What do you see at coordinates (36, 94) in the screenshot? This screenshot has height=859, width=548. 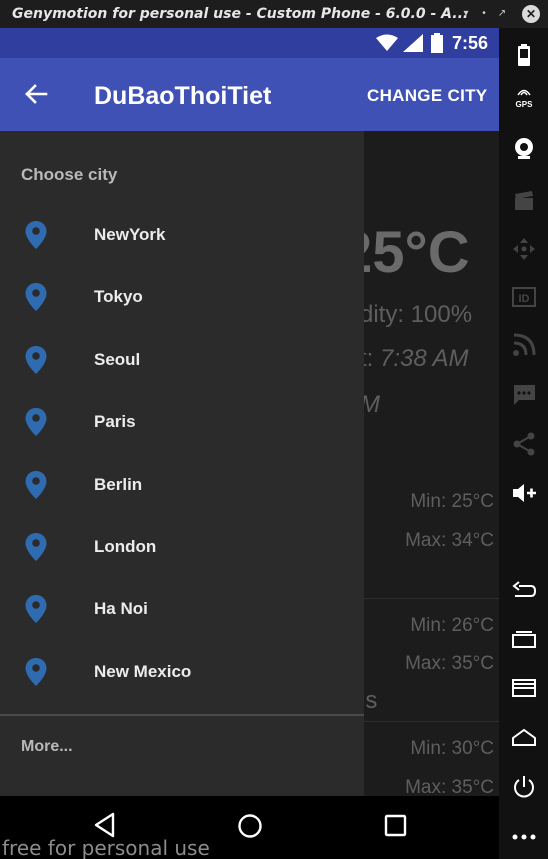 I see `arrow-back-icon` at bounding box center [36, 94].